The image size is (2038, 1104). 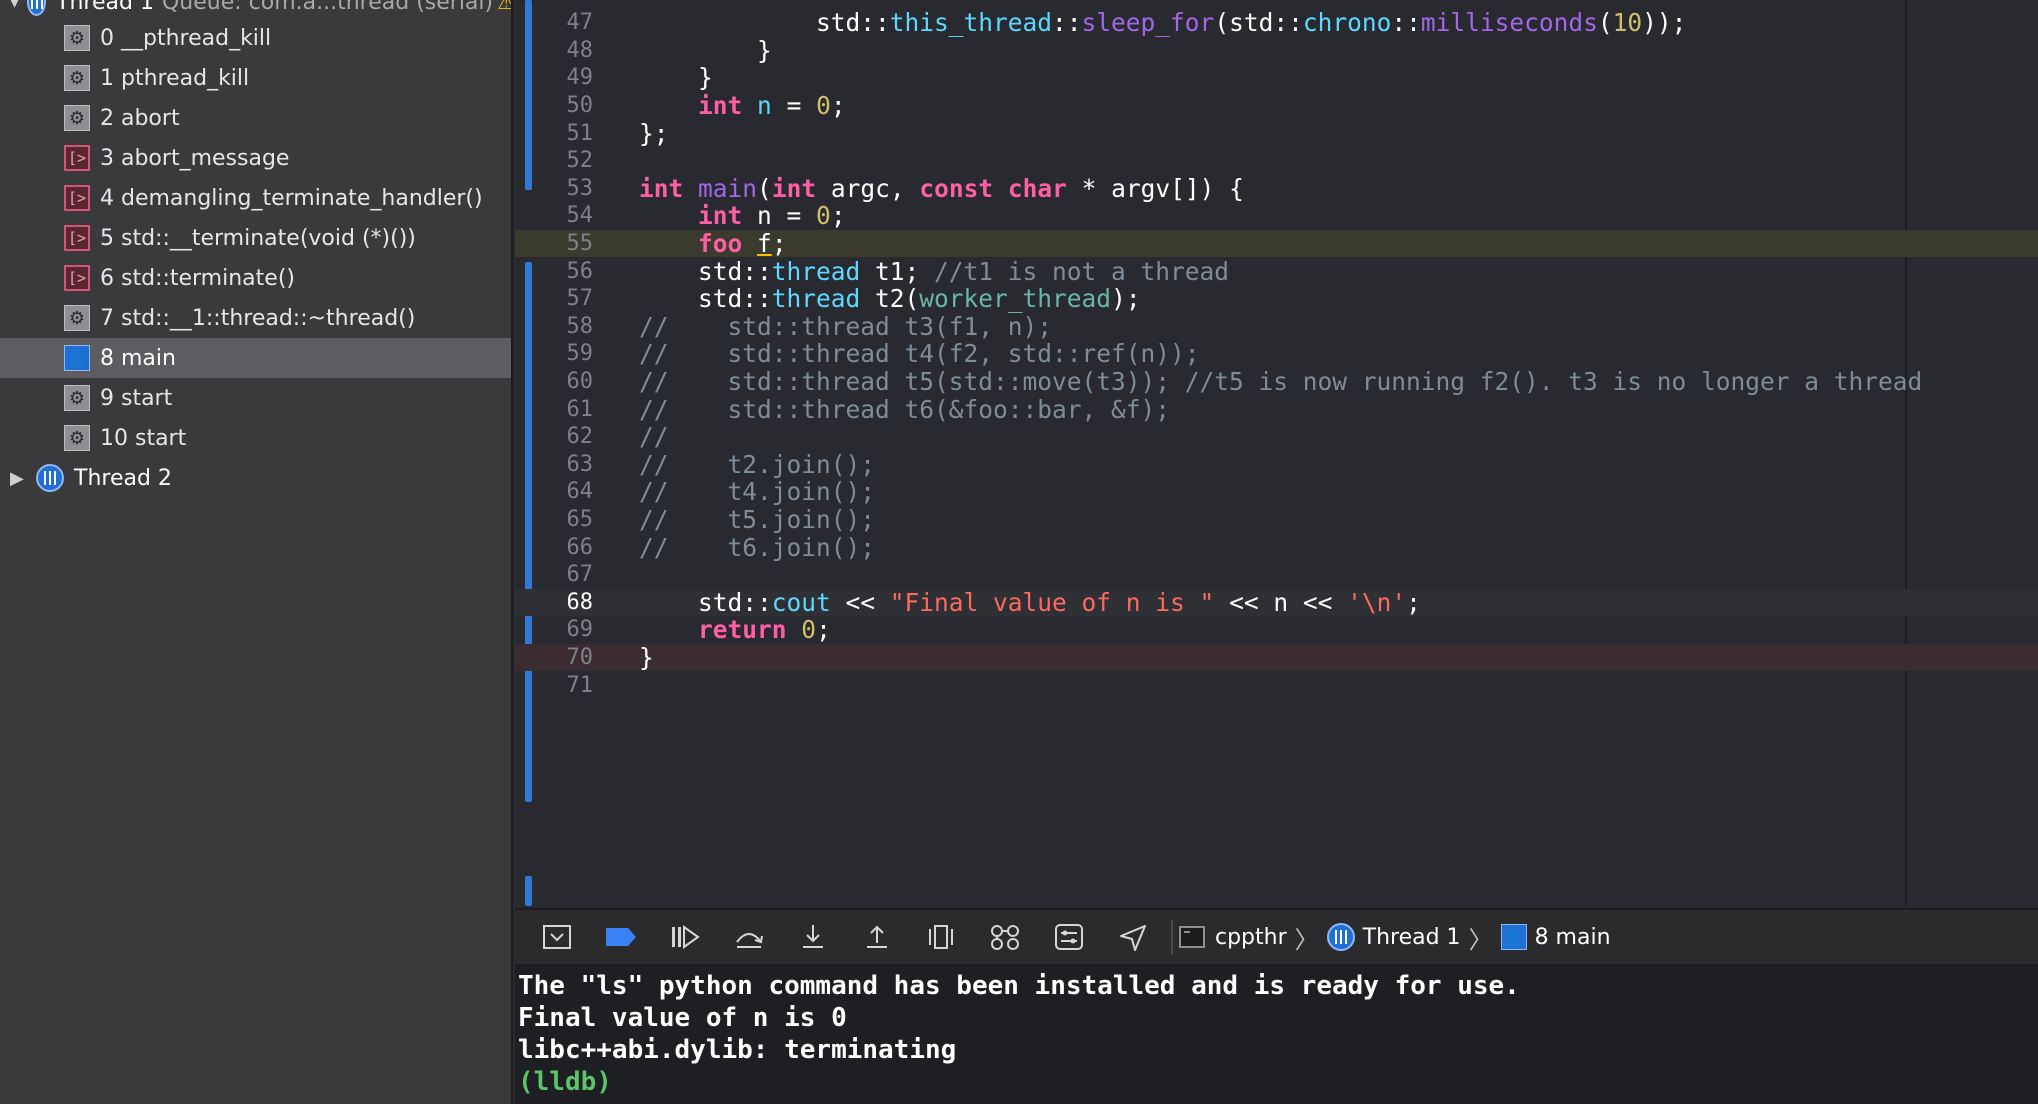 I want to click on line-number: 51, so click(x=554, y=133).